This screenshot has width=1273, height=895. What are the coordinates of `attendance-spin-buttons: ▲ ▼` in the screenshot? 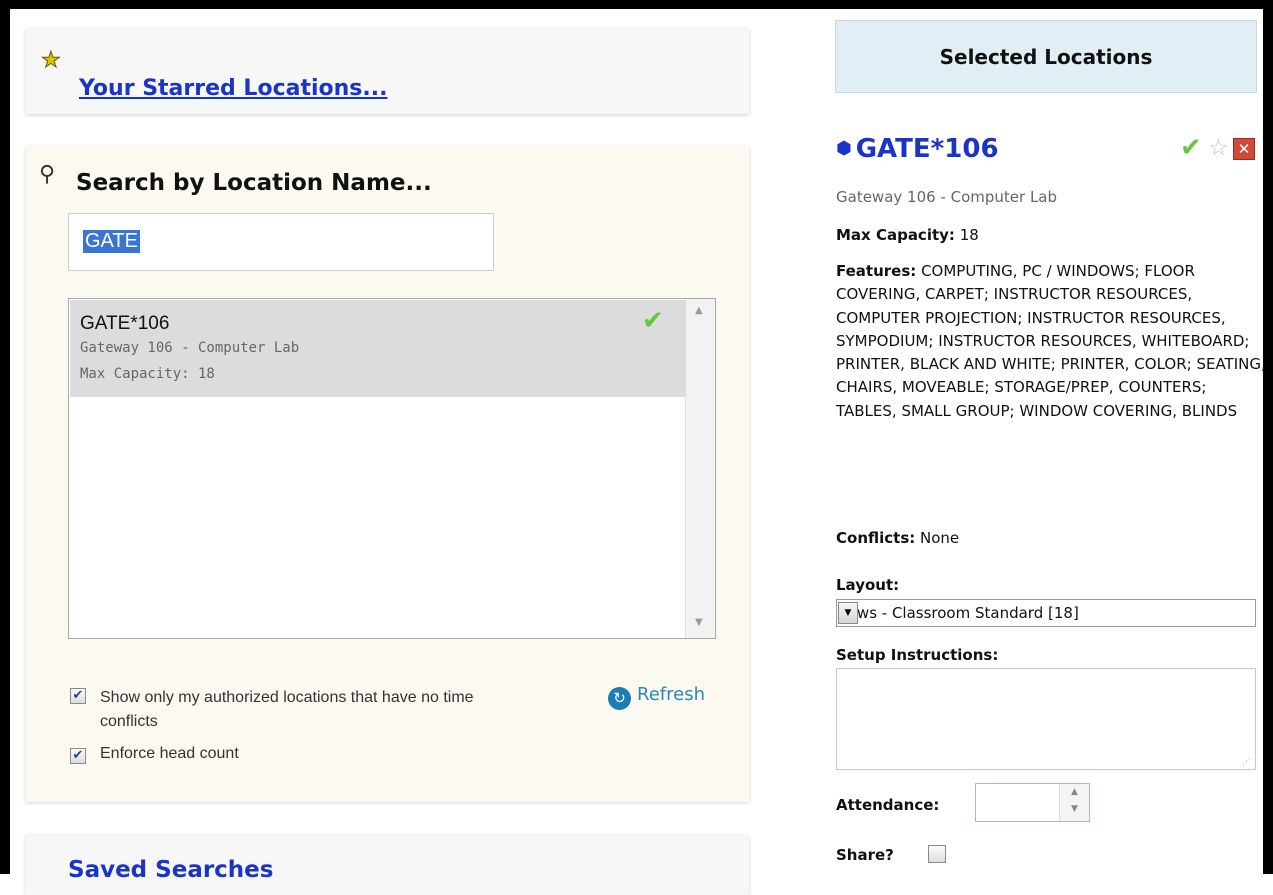 It's located at (1074, 802).